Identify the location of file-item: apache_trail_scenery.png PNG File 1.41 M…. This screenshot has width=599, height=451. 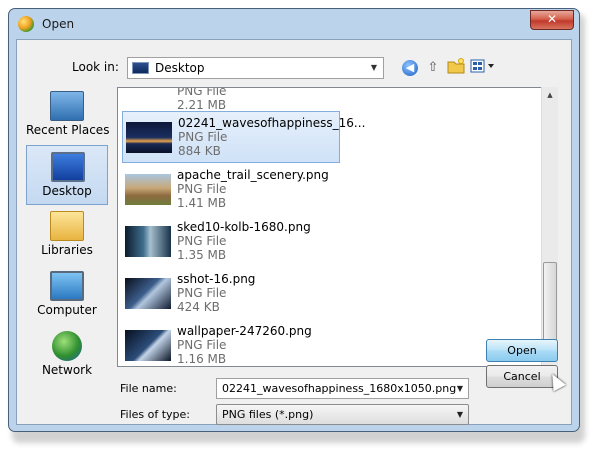
(231, 190).